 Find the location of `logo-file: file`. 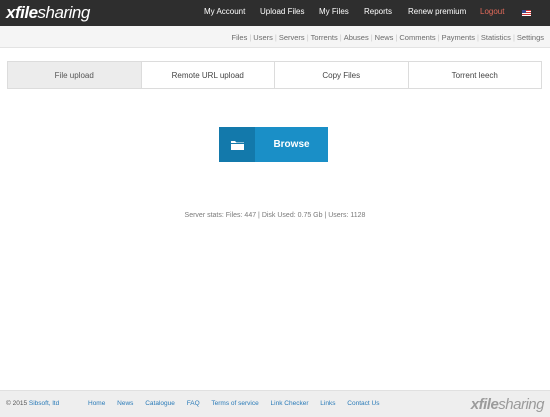

logo-file: file is located at coordinates (26, 12).